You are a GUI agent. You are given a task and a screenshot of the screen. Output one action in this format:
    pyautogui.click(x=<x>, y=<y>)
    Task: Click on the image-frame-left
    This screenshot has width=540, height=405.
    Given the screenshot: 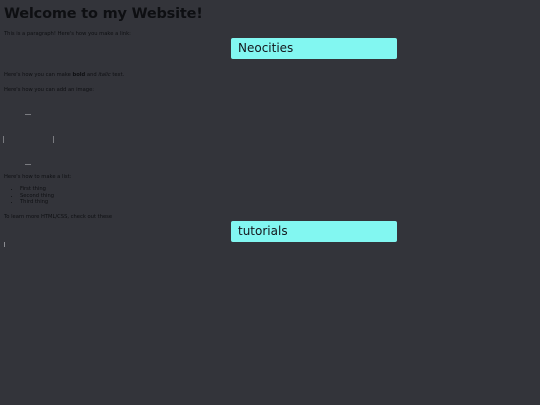 What is the action you would take?
    pyautogui.click(x=3, y=139)
    